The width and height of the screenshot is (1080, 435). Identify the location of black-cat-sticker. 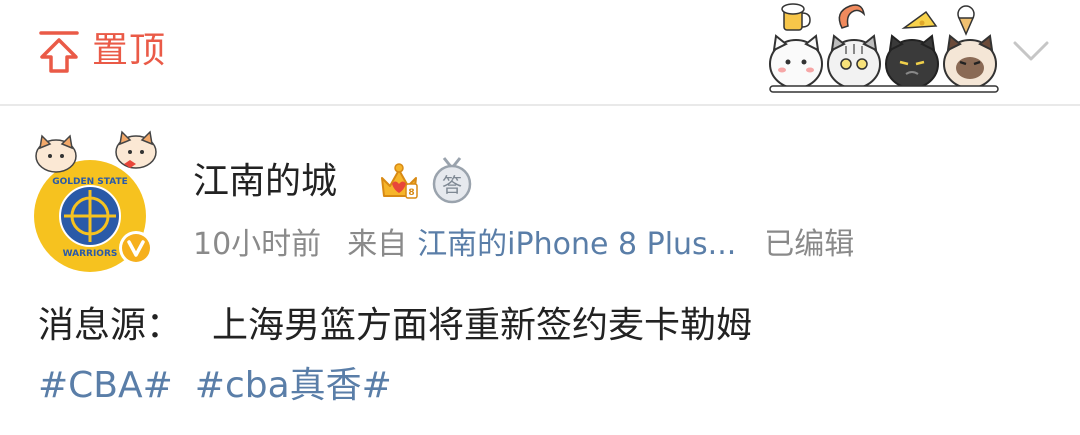
(912, 61).